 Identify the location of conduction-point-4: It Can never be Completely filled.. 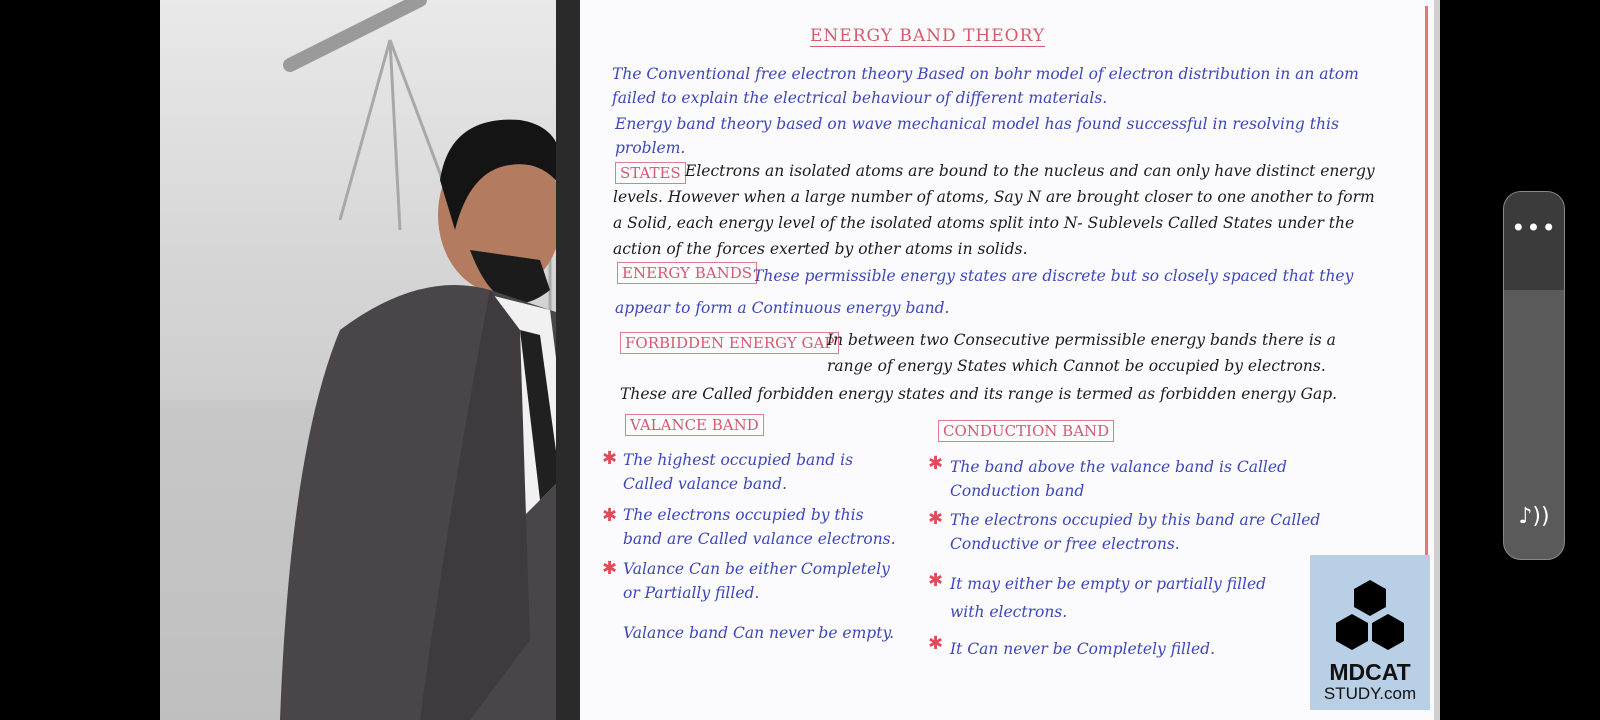
(1082, 649).